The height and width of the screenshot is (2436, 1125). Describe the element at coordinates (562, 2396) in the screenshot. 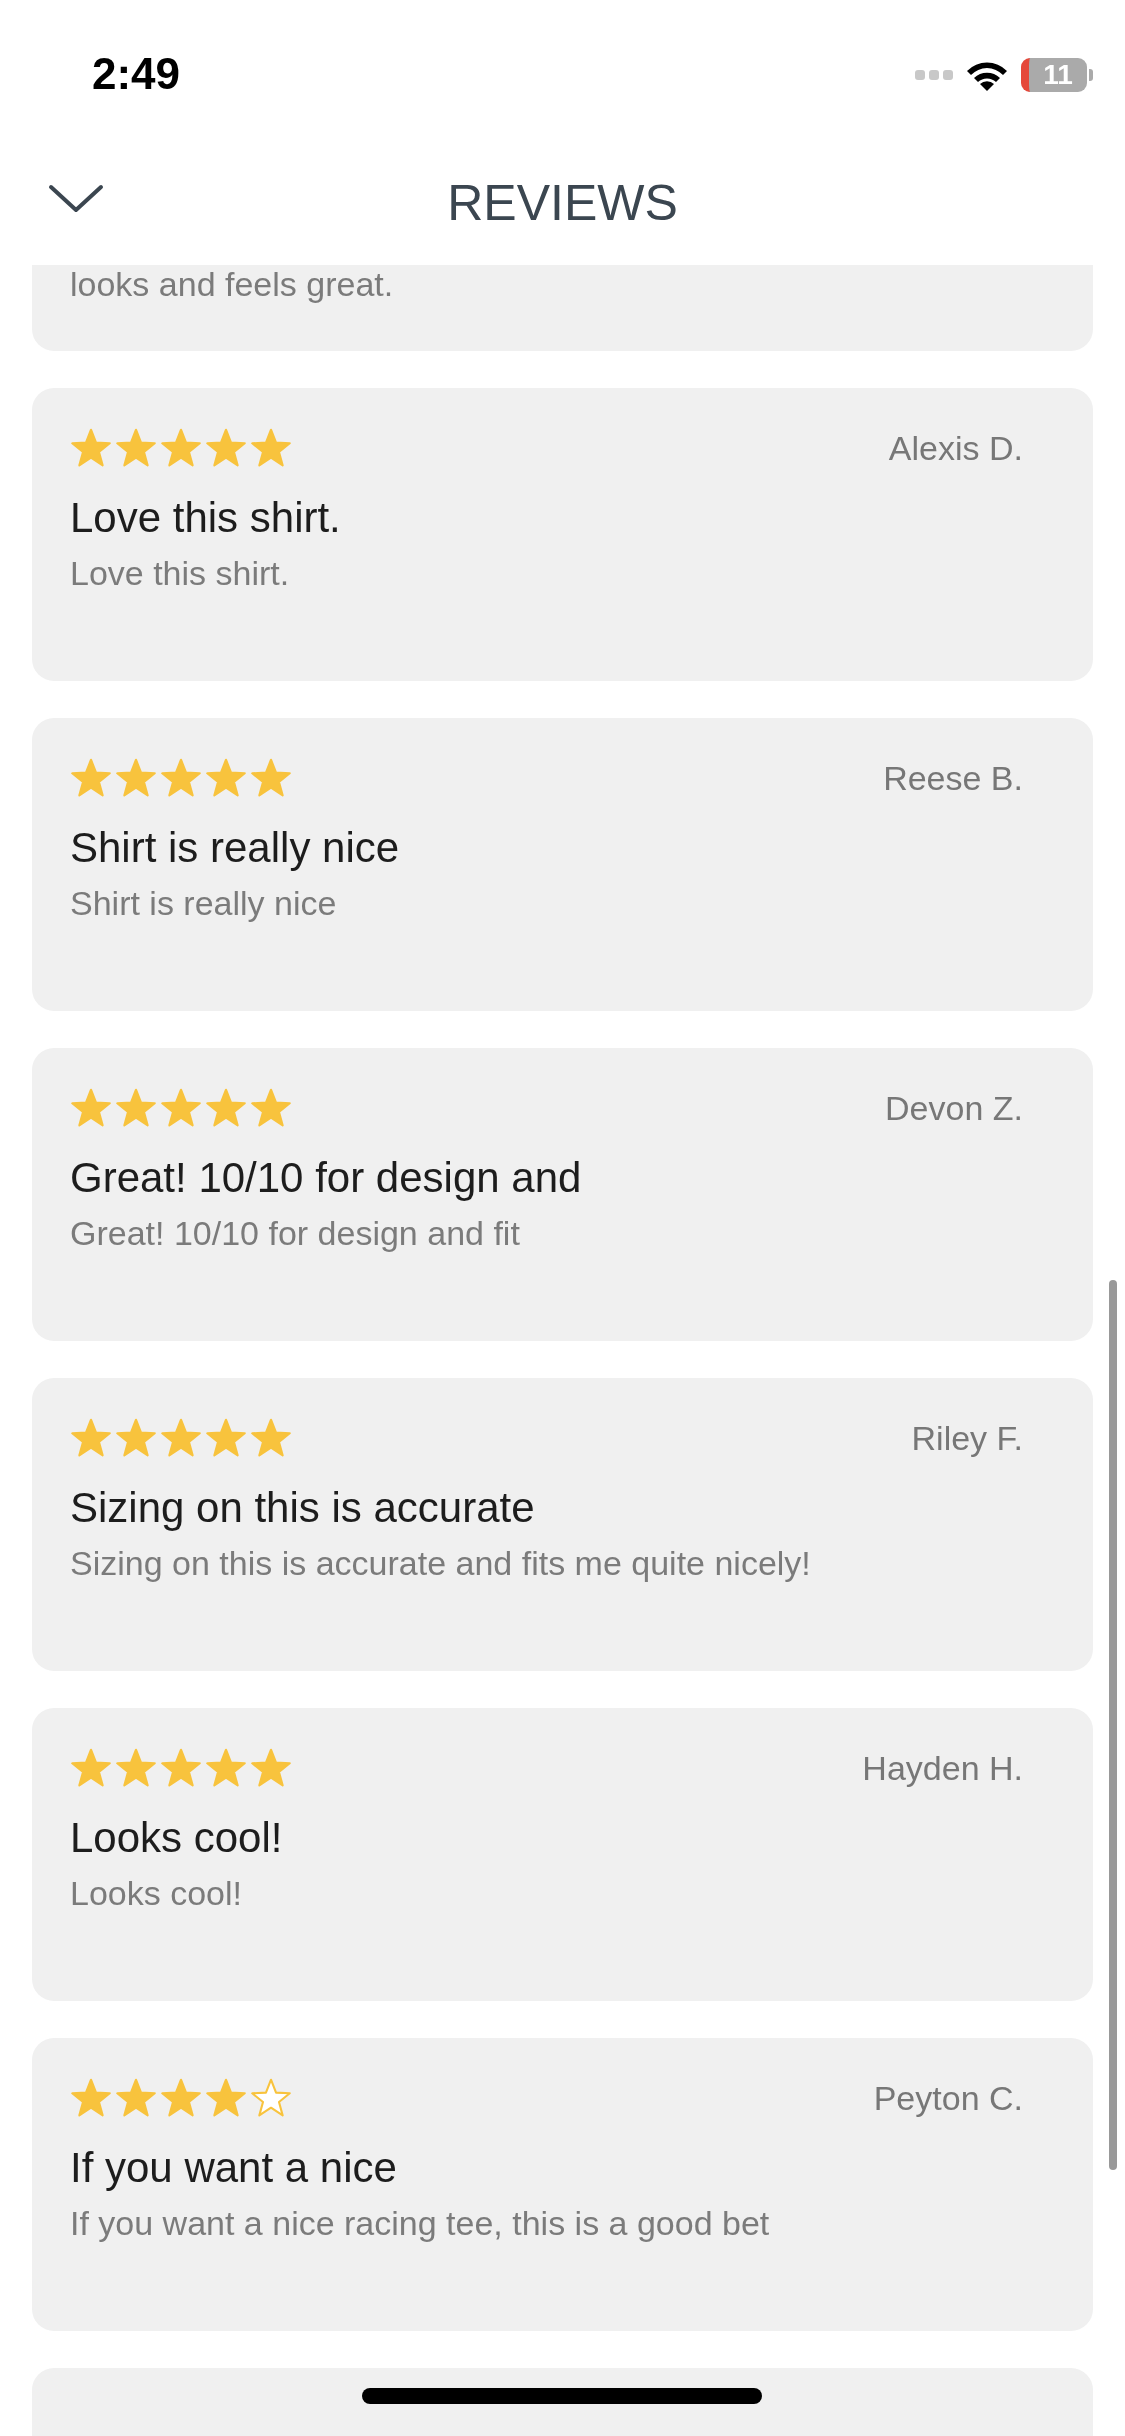

I see `home-indicator` at that location.